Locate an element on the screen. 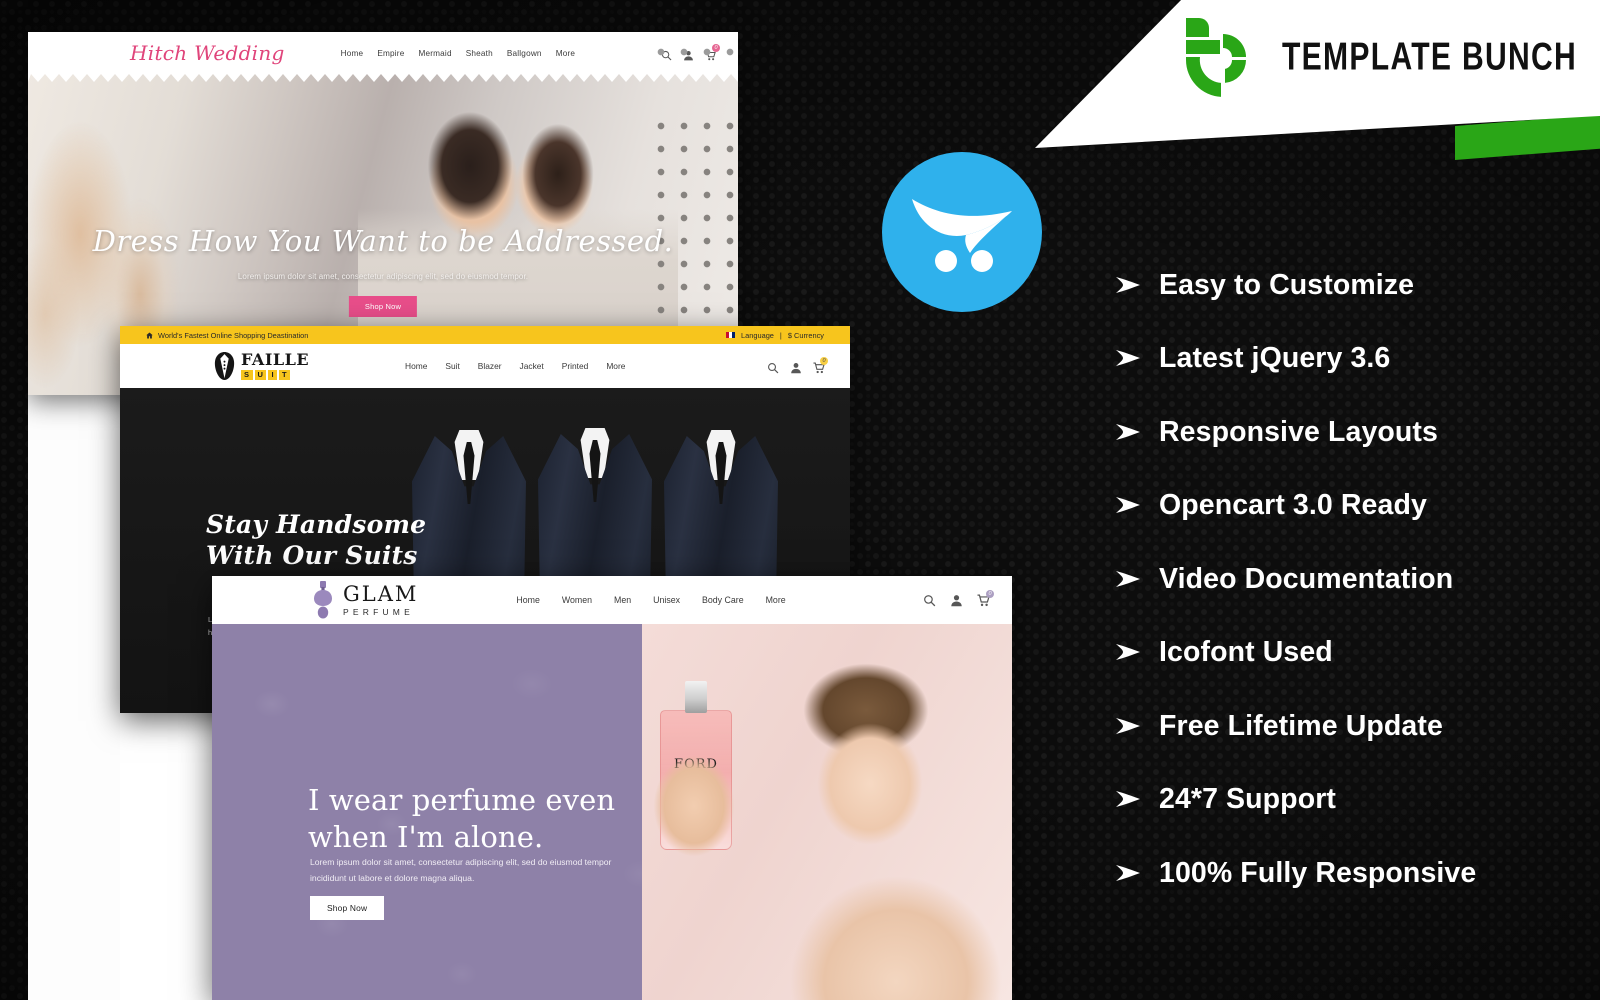 The width and height of the screenshot is (1600, 1000). feature-item: Responsive Layouts is located at coordinates (1350, 432).